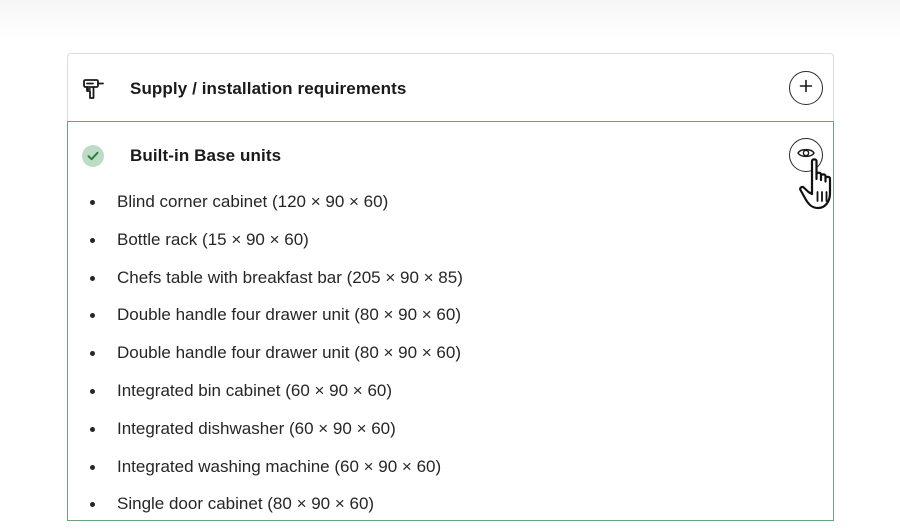 The image size is (900, 530). I want to click on list-item: Integrated bin cabinet (60 × 90 × 60), so click(265, 398).